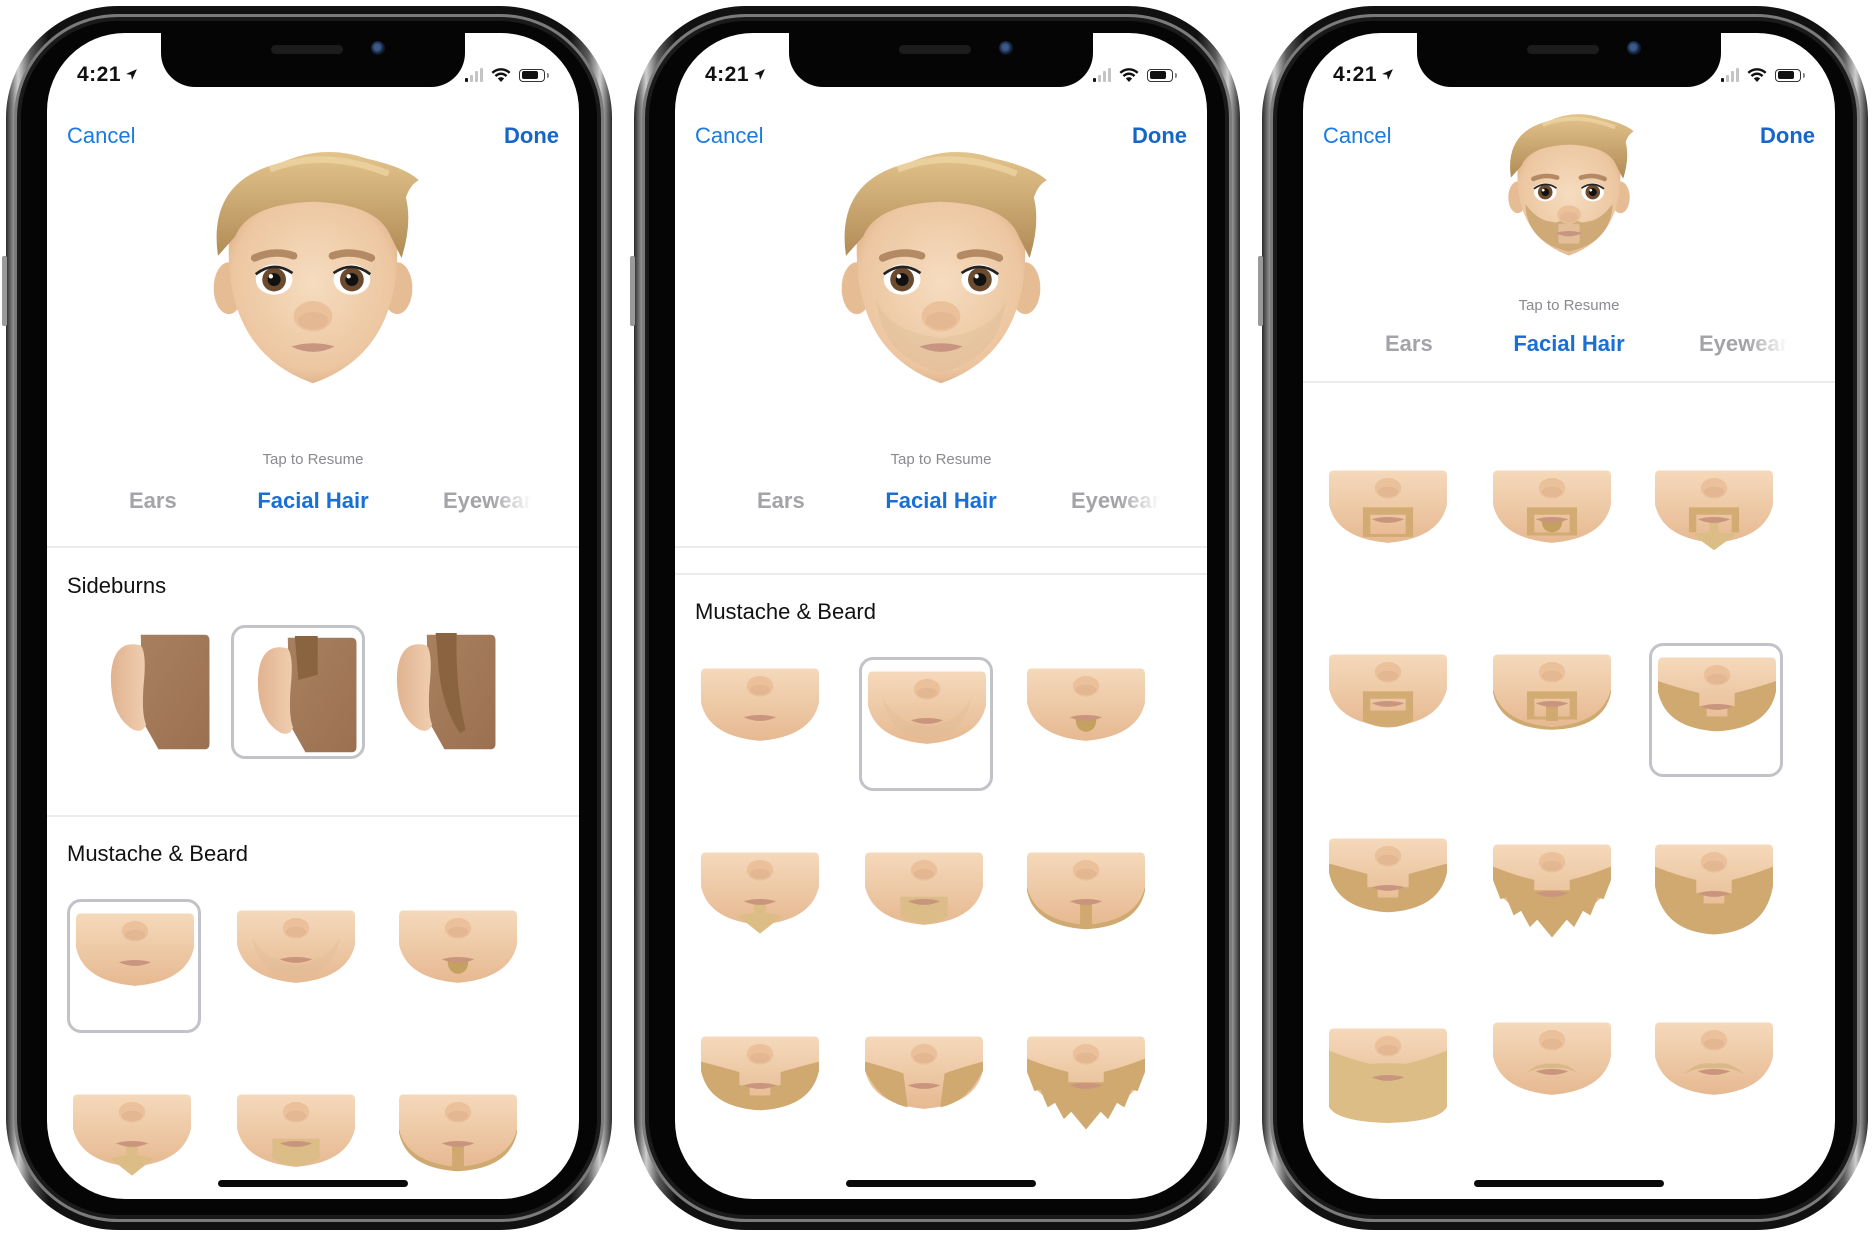 The height and width of the screenshot is (1234, 1876). I want to click on beard-option-chin-beard, so click(926, 908).